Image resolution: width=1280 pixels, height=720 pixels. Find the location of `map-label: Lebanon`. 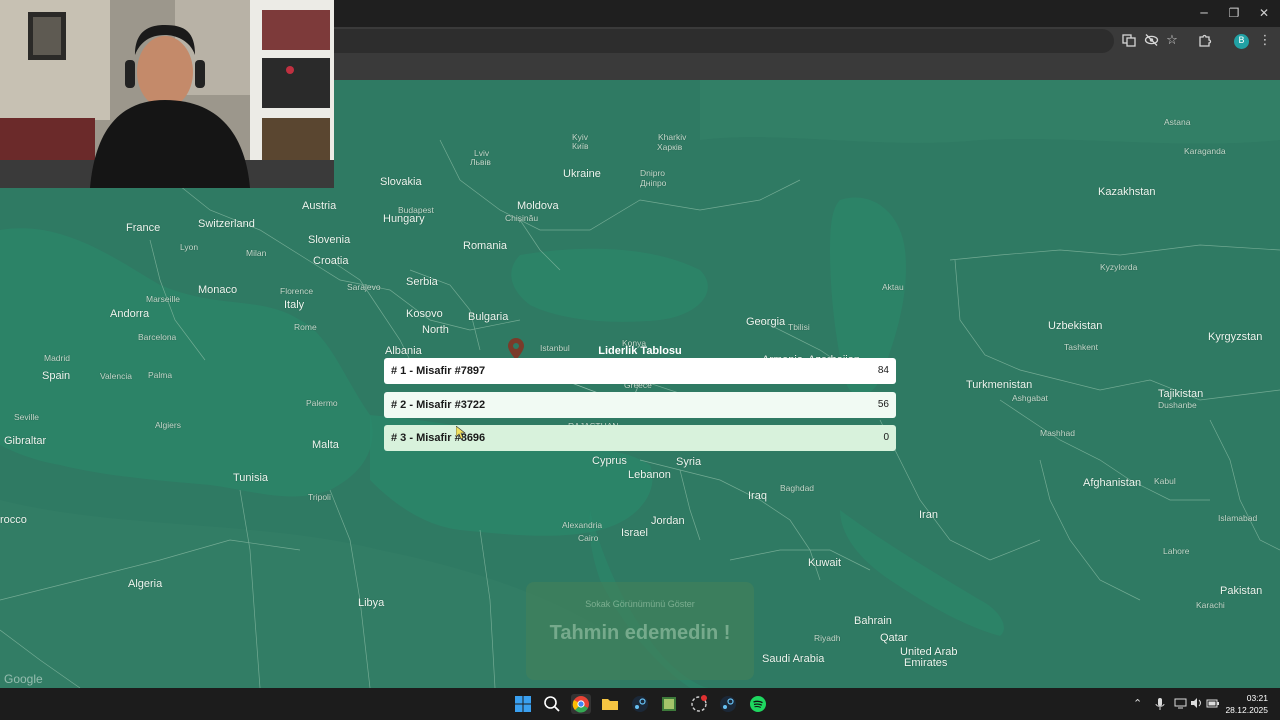

map-label: Lebanon is located at coordinates (649, 475).